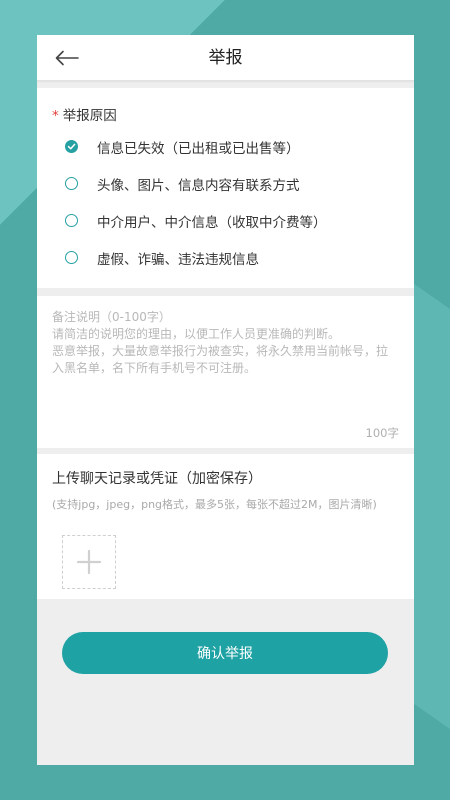 This screenshot has height=800, width=450. What do you see at coordinates (71, 146) in the screenshot?
I see `radio-checked-icon` at bounding box center [71, 146].